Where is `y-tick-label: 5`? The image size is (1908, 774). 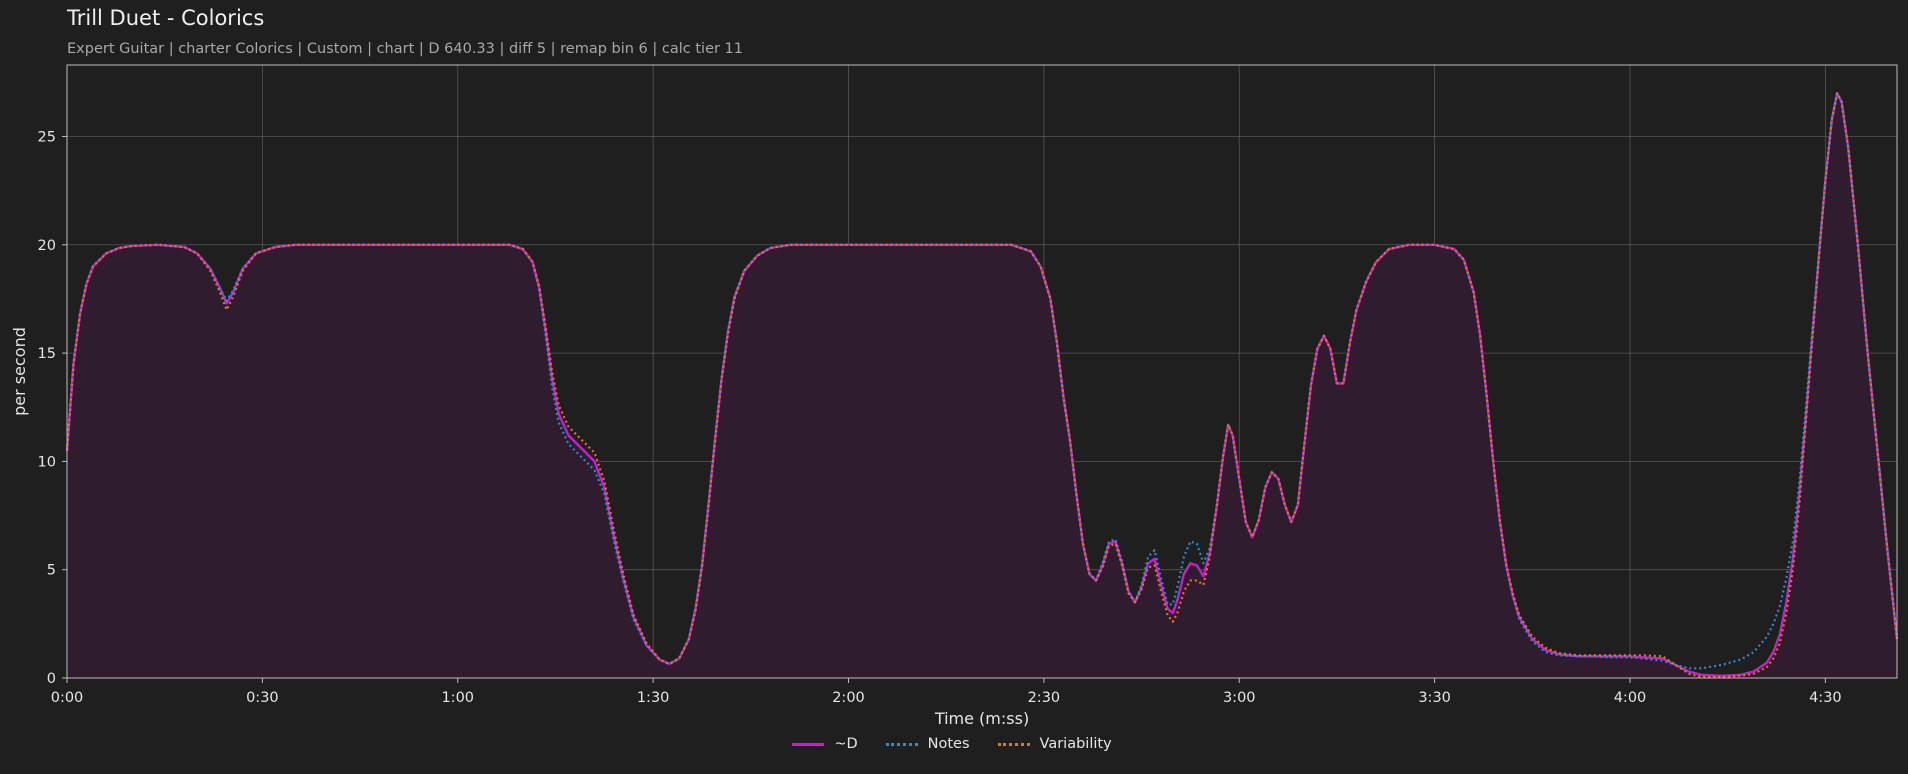
y-tick-label: 5 is located at coordinates (51, 571).